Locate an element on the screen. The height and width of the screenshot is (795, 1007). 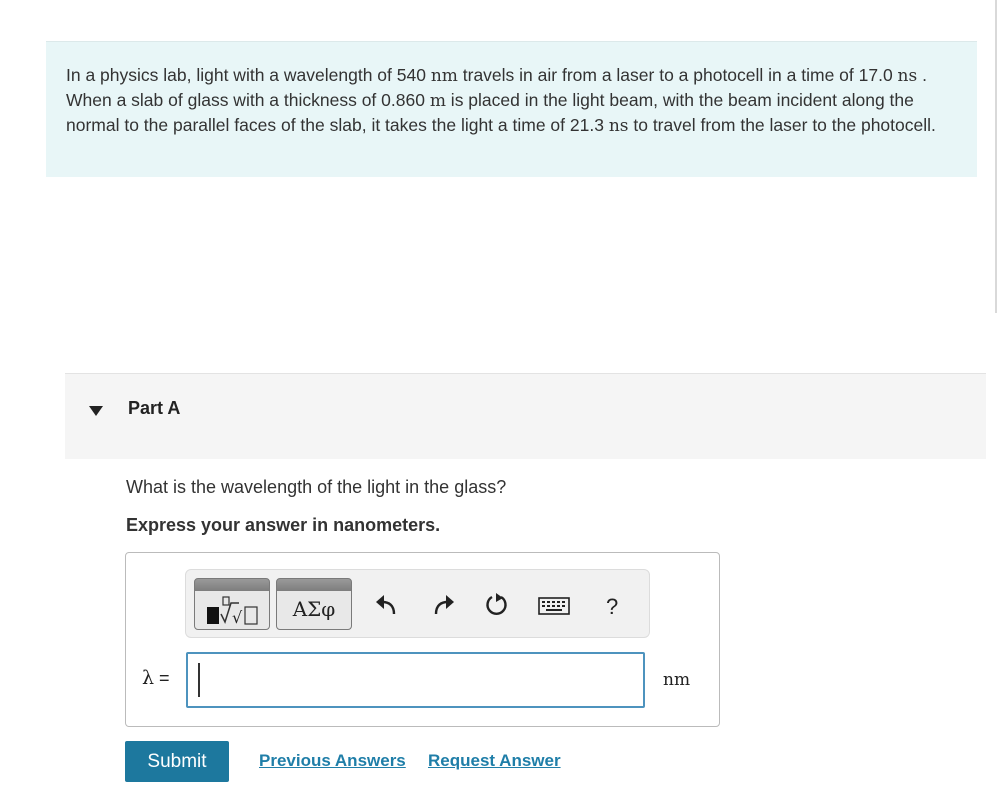
help-icon: ? is located at coordinates (615, 607).